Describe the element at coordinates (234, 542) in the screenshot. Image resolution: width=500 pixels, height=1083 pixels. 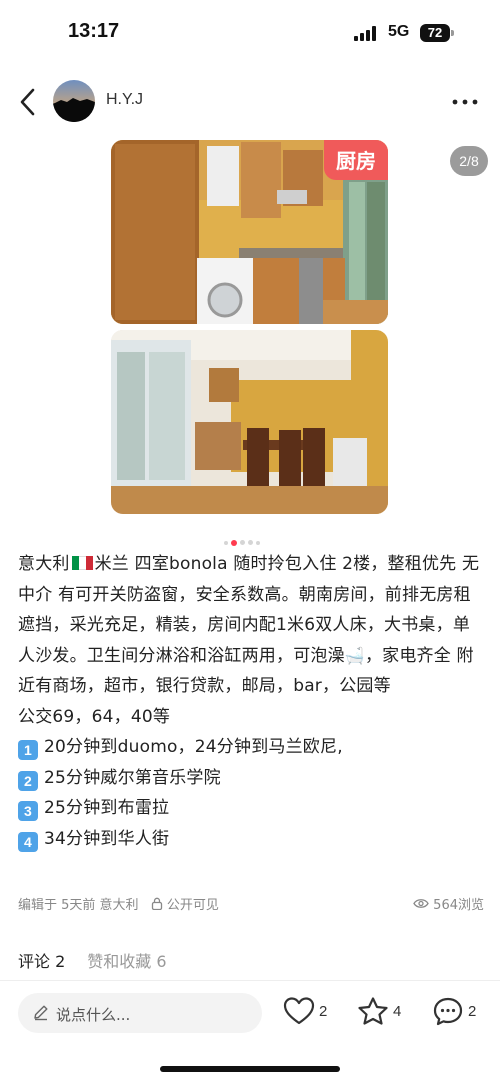
I see `carousel-dot-active` at that location.